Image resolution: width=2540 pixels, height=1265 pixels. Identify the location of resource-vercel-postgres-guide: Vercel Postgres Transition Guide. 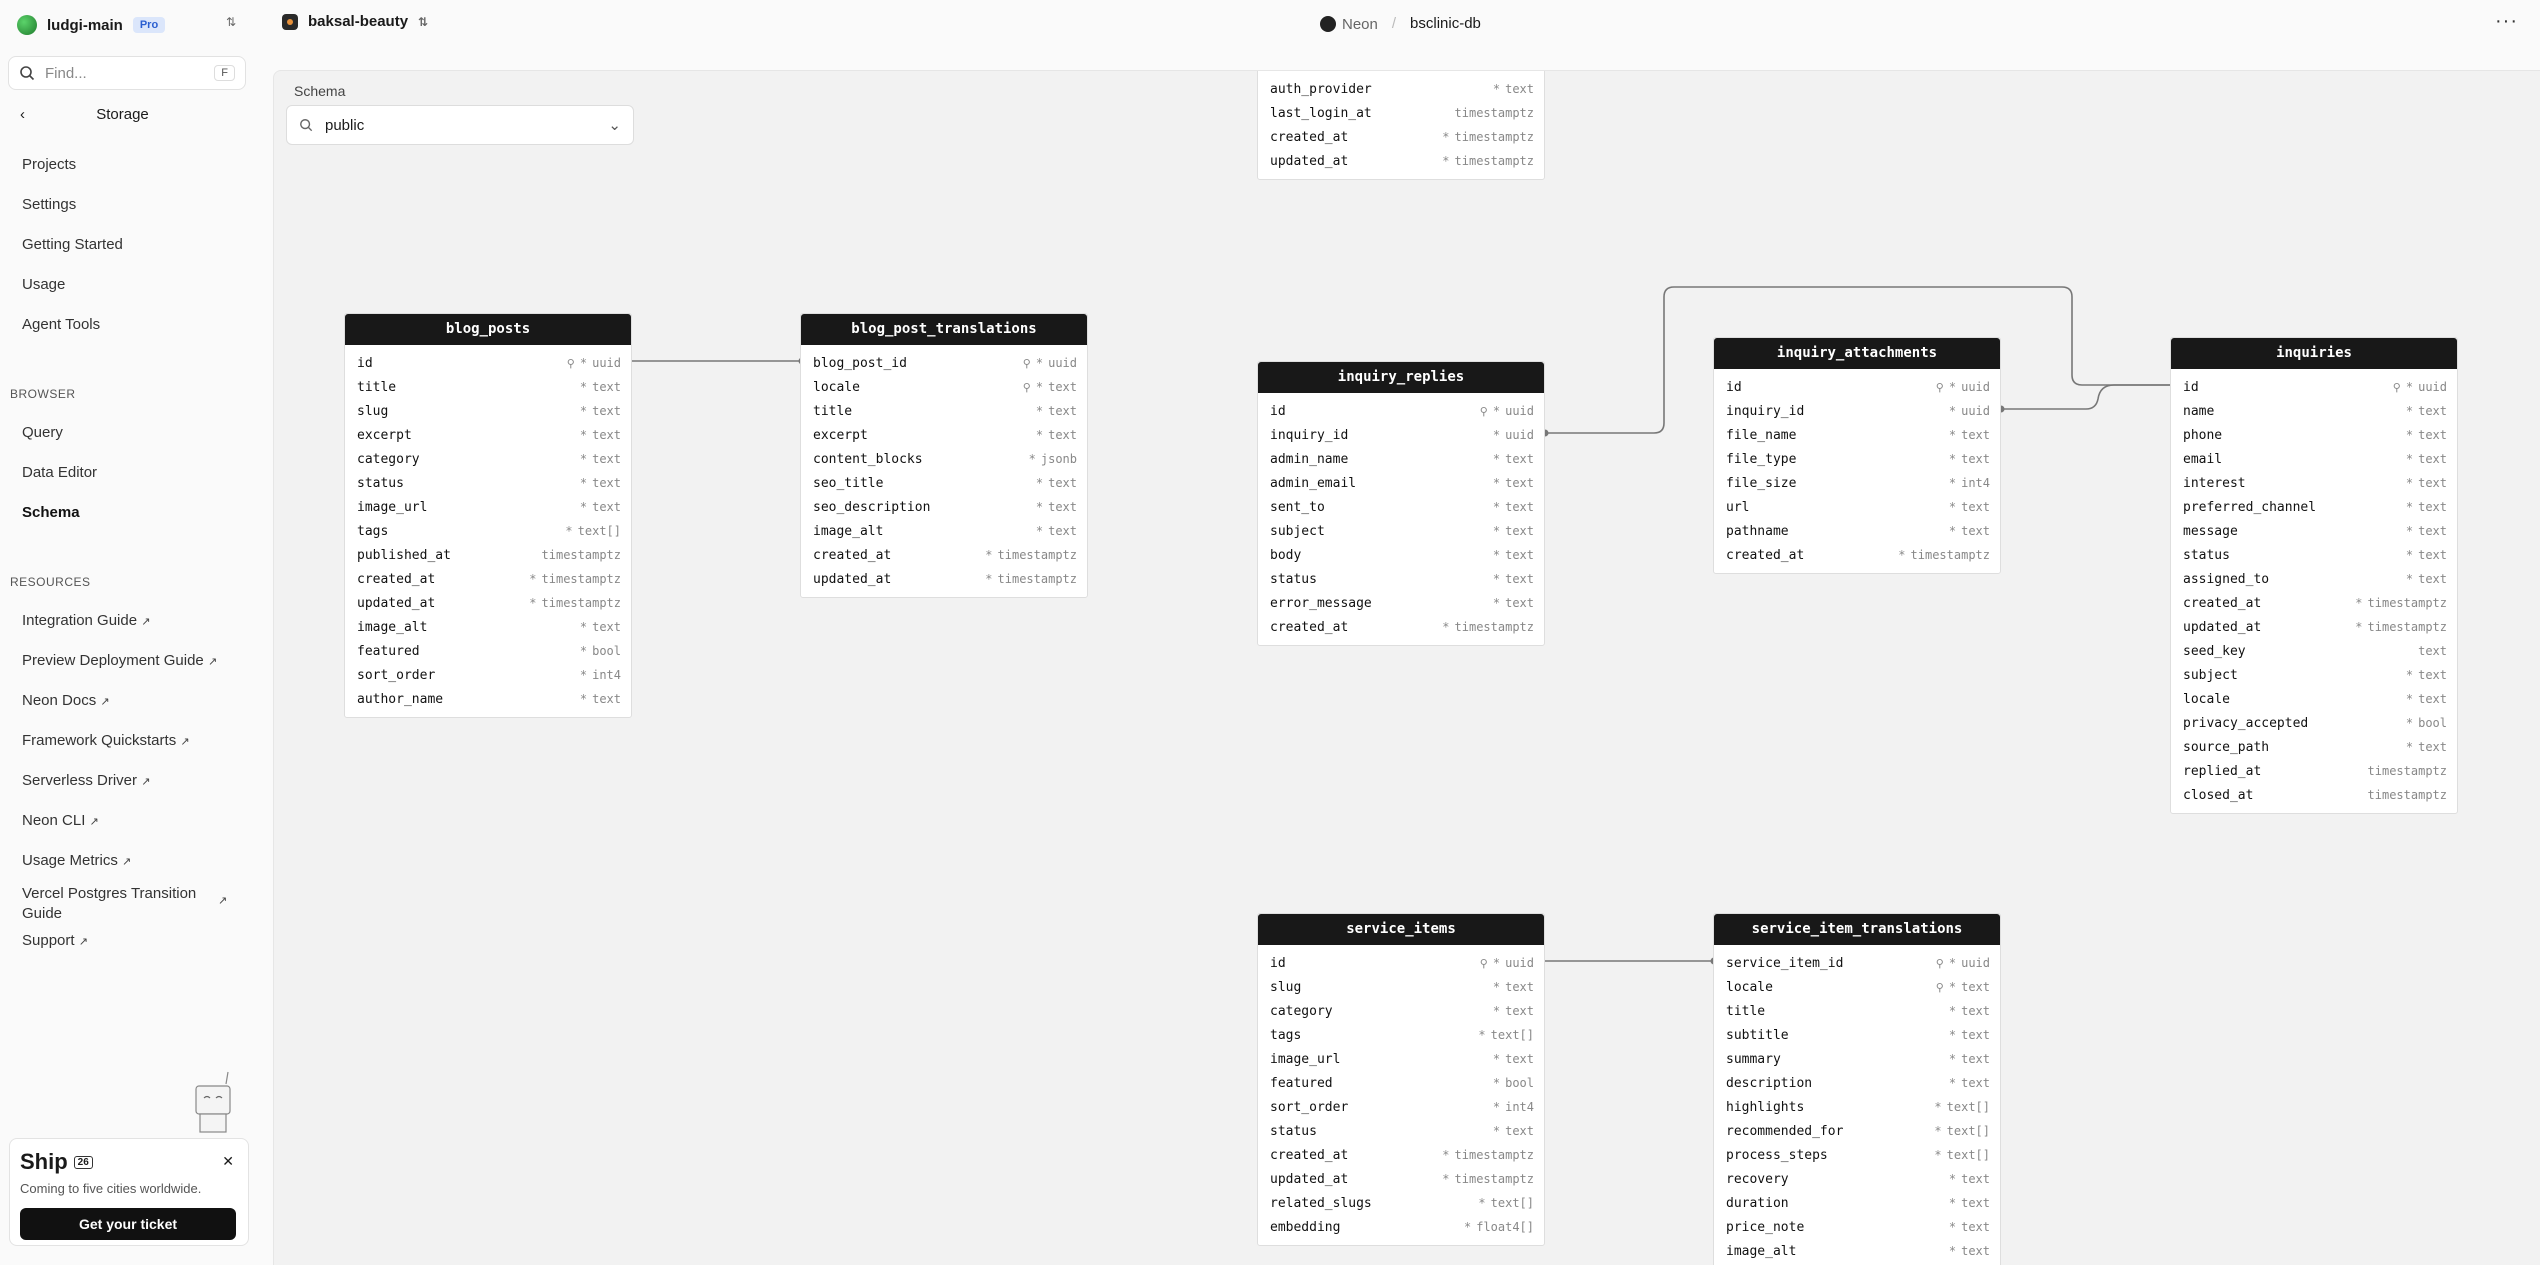
(122, 904).